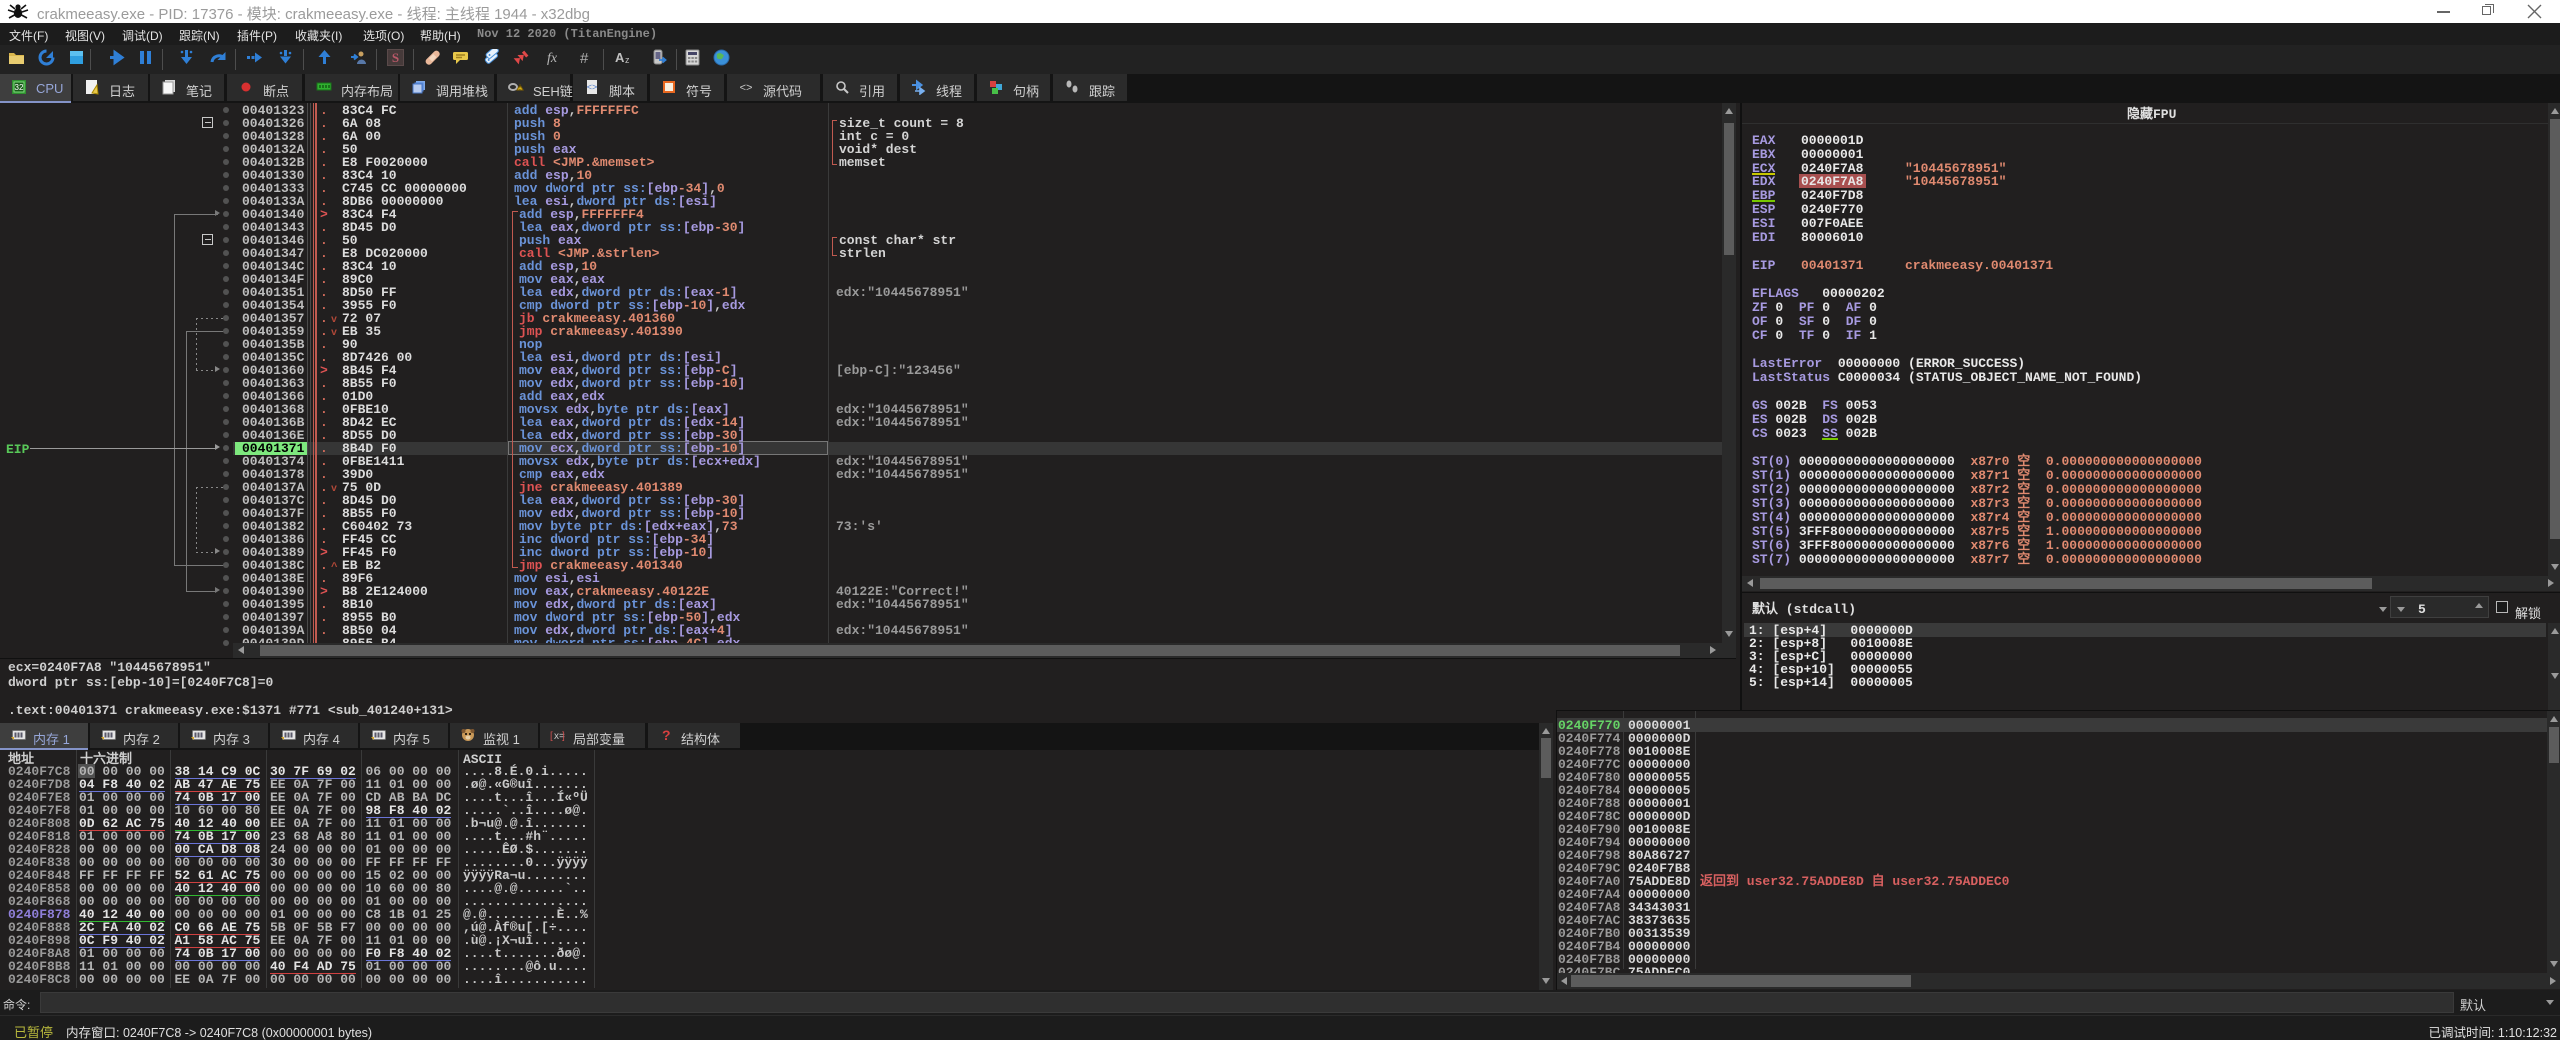 Image resolution: width=2560 pixels, height=1040 pixels. I want to click on svg-text: fx, so click(552, 58).